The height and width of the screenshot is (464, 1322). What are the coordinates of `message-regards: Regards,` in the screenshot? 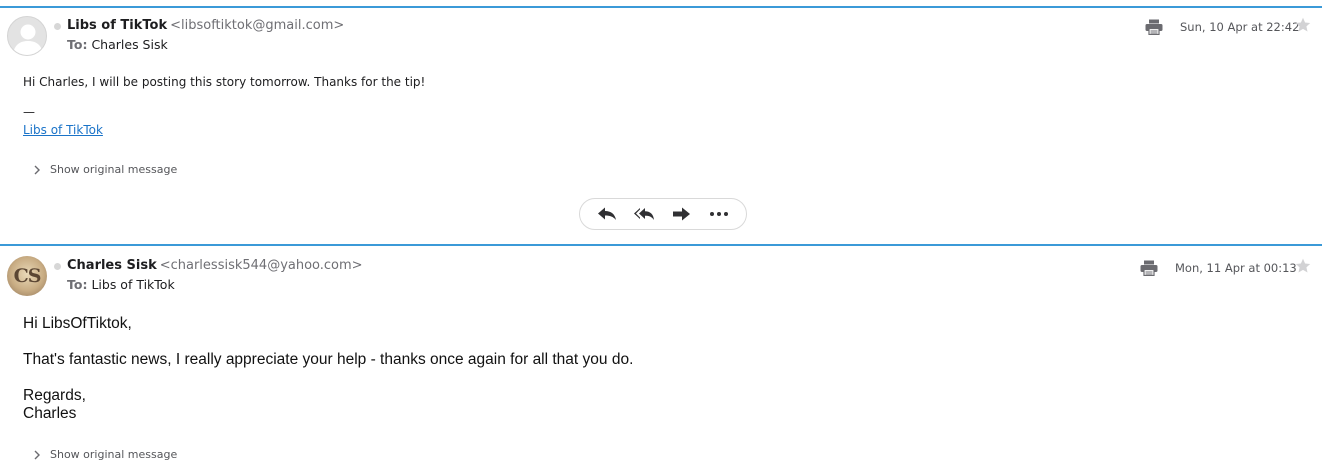 It's located at (54, 395).